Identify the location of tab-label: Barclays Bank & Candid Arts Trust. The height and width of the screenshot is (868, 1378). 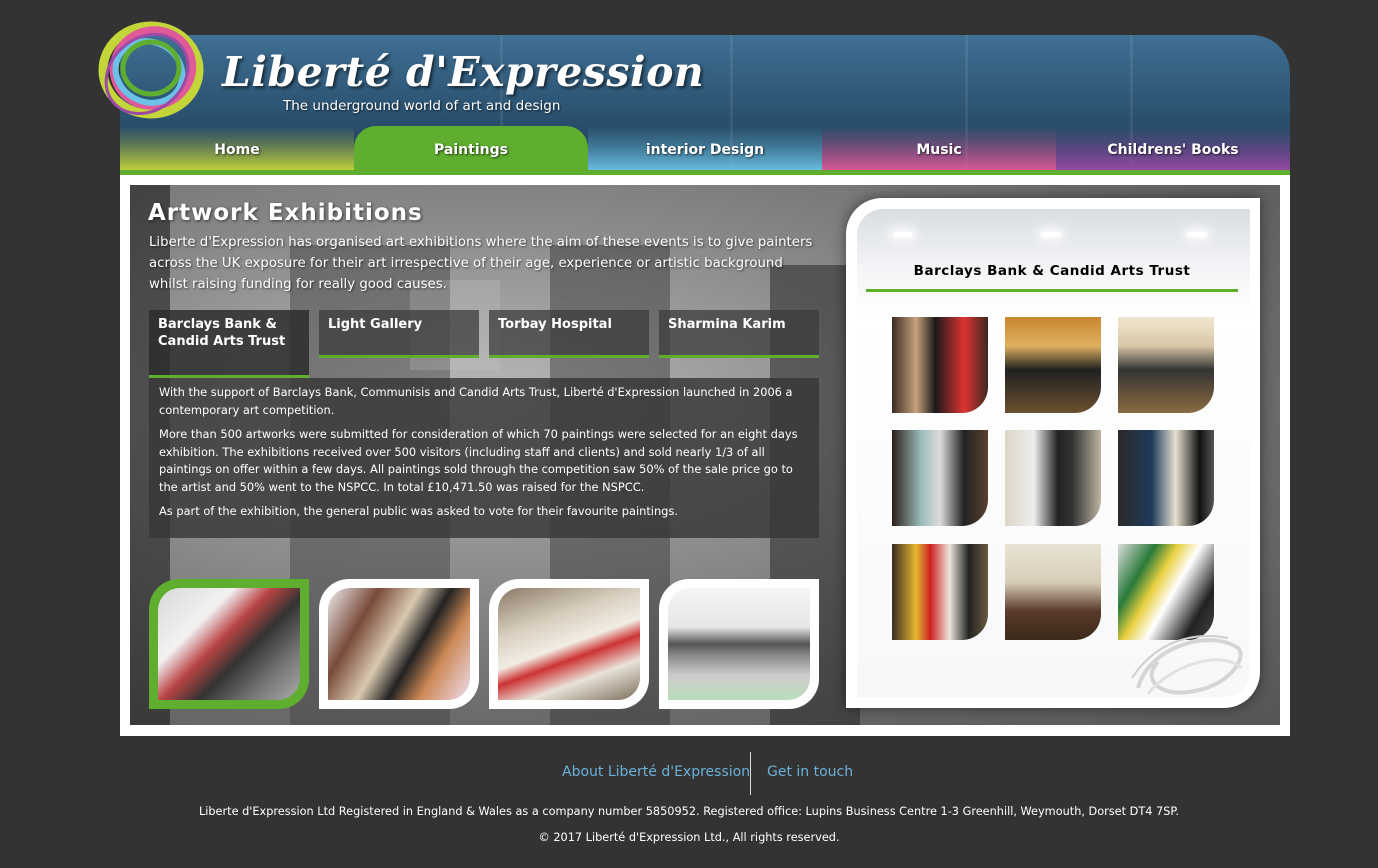
(222, 333).